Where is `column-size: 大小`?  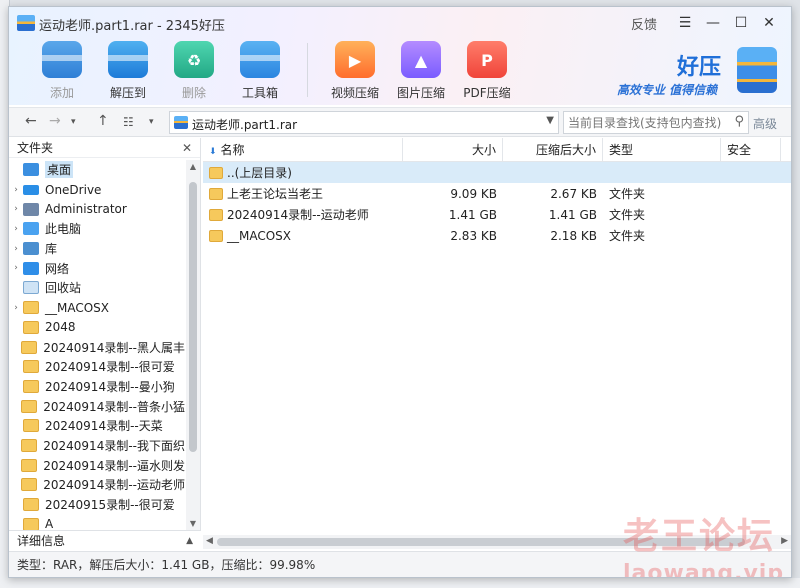 column-size: 大小 is located at coordinates (453, 149).